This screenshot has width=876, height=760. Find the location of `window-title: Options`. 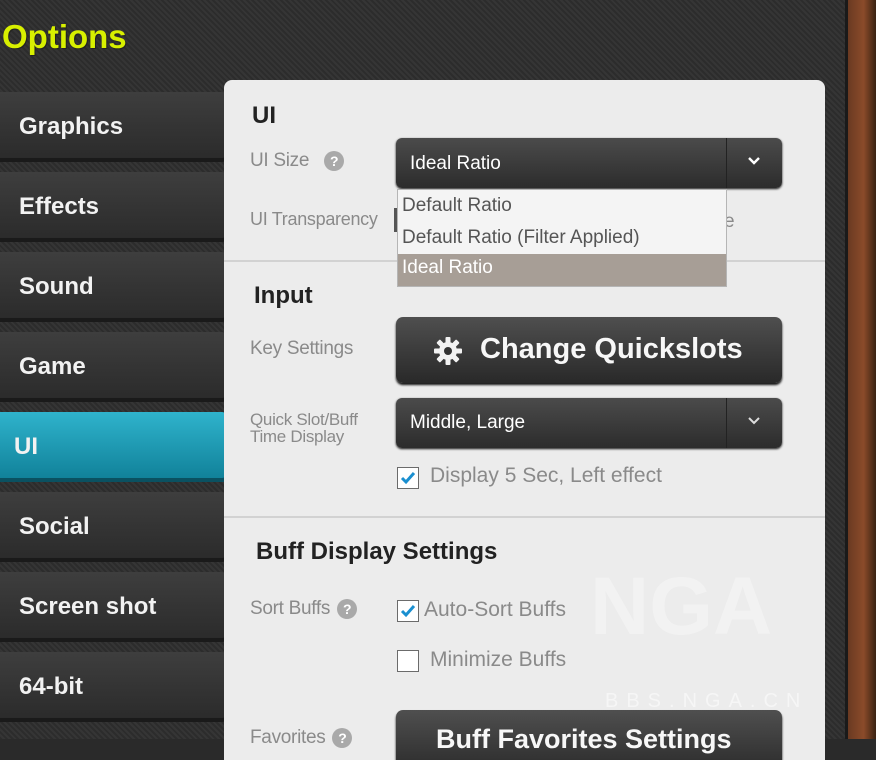

window-title: Options is located at coordinates (64, 36).